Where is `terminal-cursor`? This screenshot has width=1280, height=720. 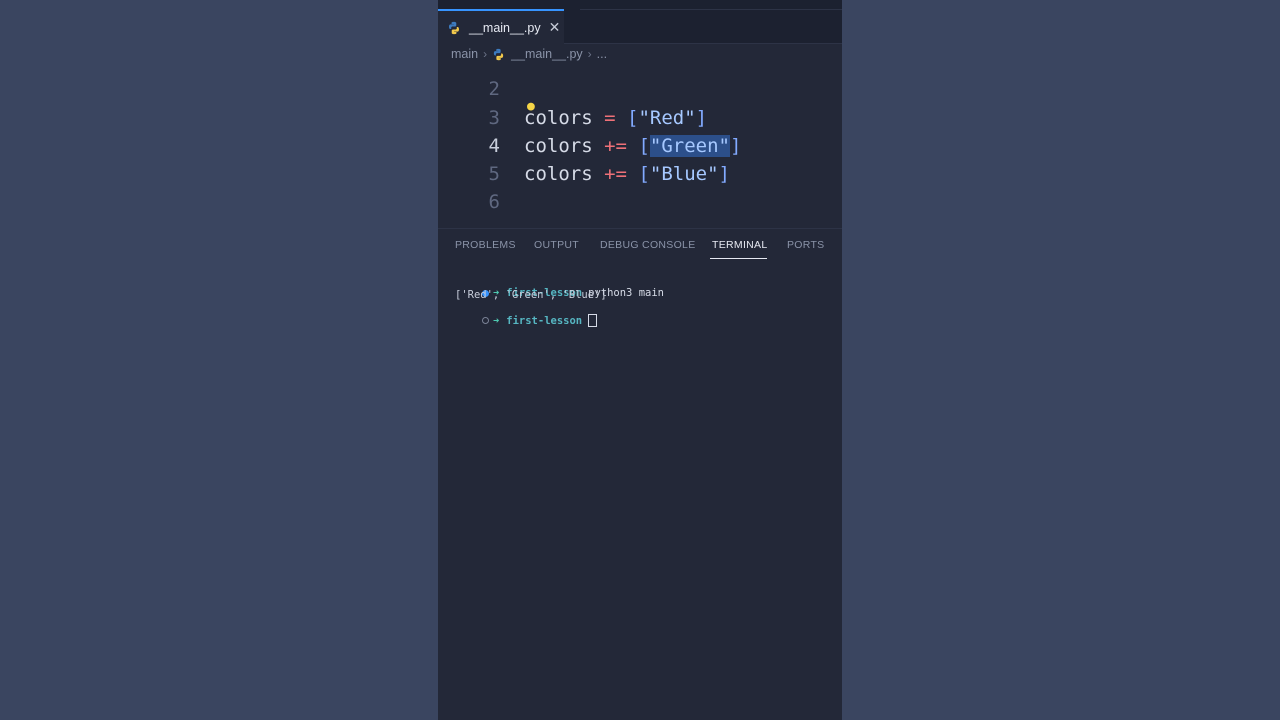 terminal-cursor is located at coordinates (593, 320).